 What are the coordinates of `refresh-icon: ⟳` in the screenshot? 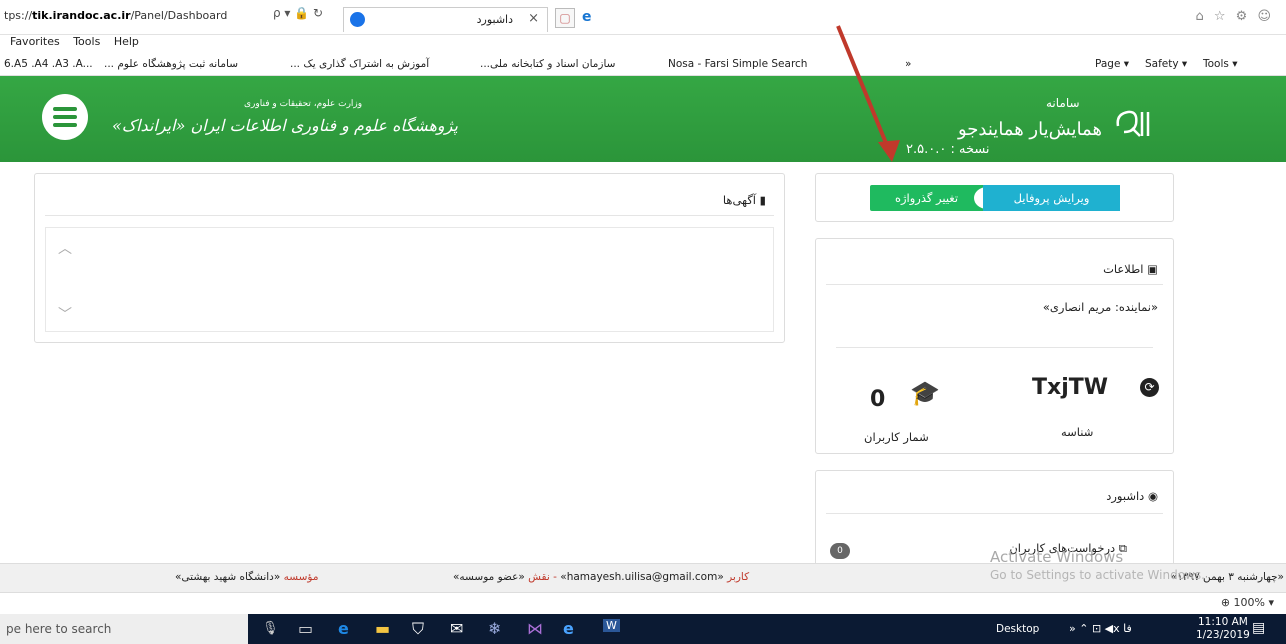 It's located at (1149, 387).